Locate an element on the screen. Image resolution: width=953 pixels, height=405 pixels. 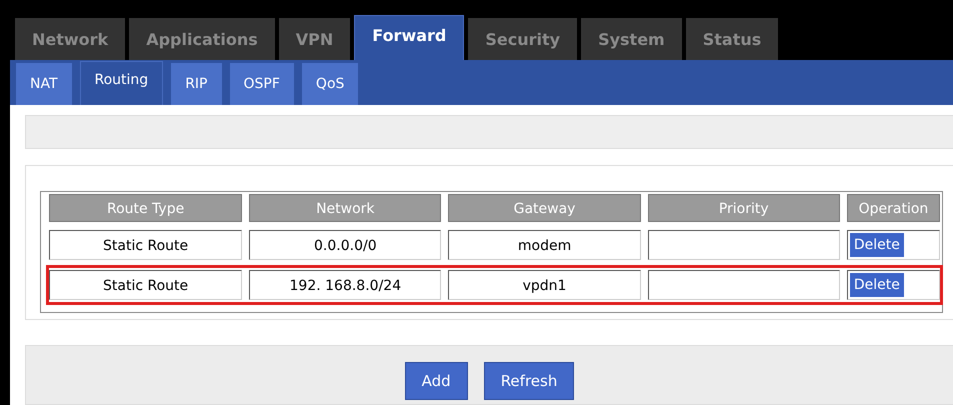
nav-tab: Applications is located at coordinates (202, 39).